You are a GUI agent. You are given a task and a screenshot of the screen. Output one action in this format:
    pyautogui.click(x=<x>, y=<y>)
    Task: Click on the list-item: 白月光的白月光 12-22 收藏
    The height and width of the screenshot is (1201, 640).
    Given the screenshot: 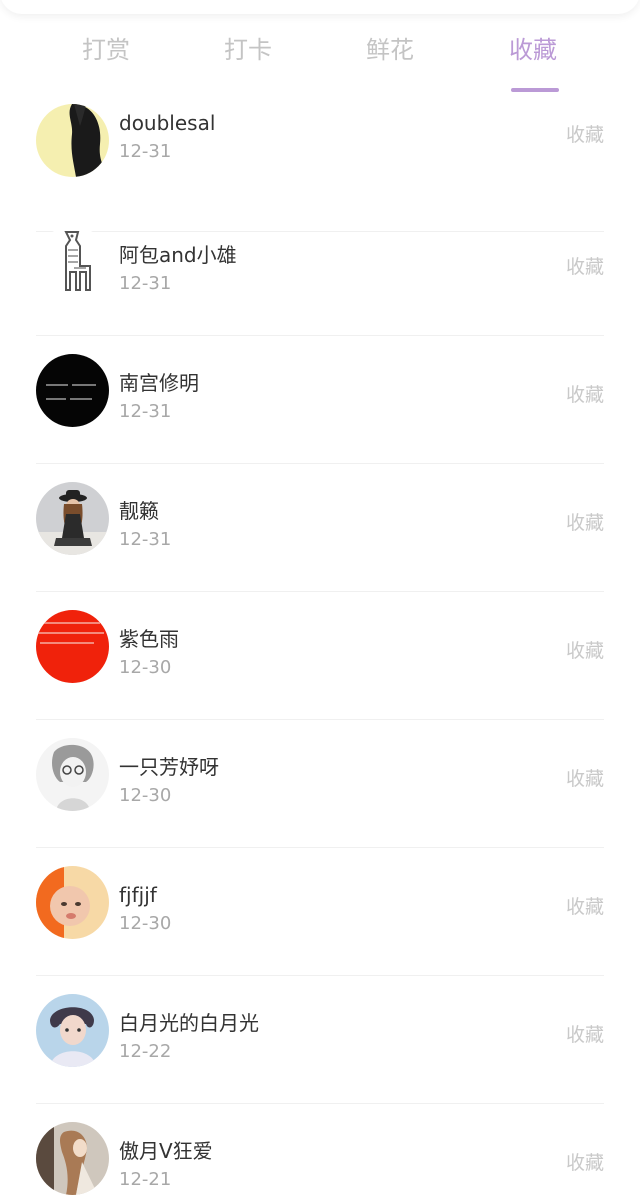 What is the action you would take?
    pyautogui.click(x=320, y=1040)
    